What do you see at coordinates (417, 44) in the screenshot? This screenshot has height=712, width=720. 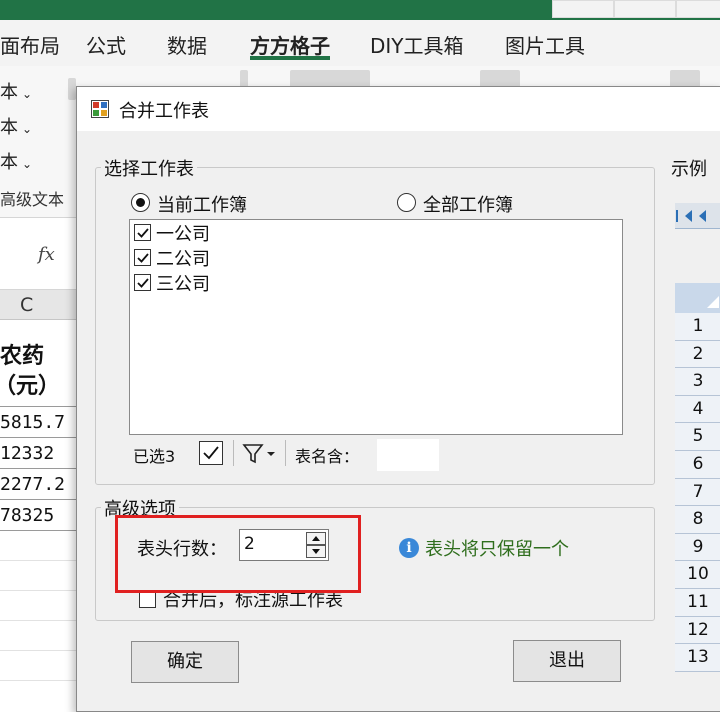 I see `tab-diy-toolbox: DIY工具箱` at bounding box center [417, 44].